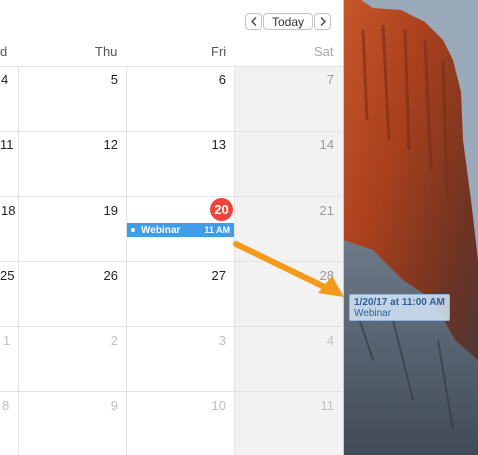 The image size is (478, 455). Describe the element at coordinates (323, 144) in the screenshot. I see `date-cell-number: 14` at that location.